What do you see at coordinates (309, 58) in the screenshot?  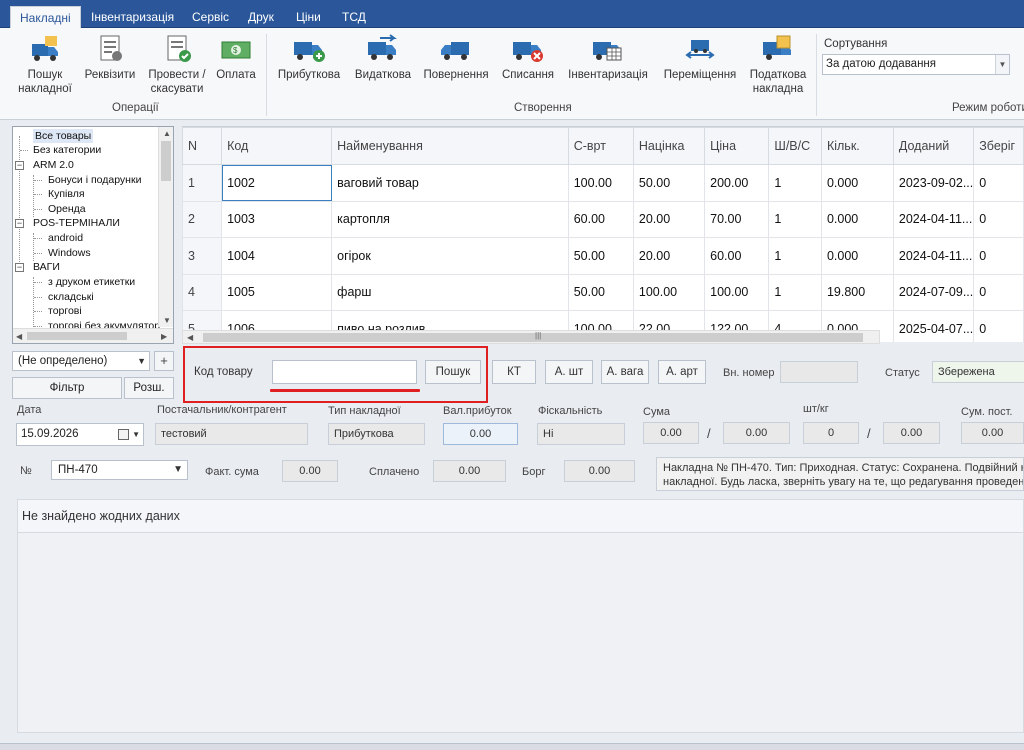 I see `create-income-button: Прибуткова` at bounding box center [309, 58].